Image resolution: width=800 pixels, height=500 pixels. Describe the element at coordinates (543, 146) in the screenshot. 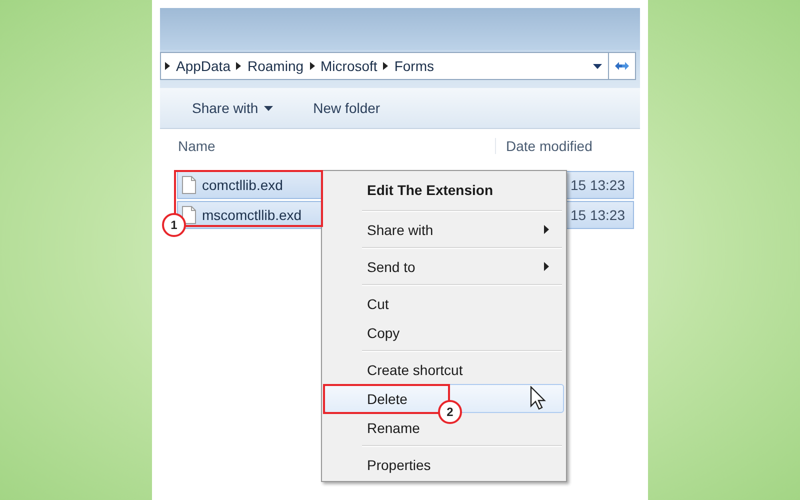

I see `column-header: Date modified` at that location.